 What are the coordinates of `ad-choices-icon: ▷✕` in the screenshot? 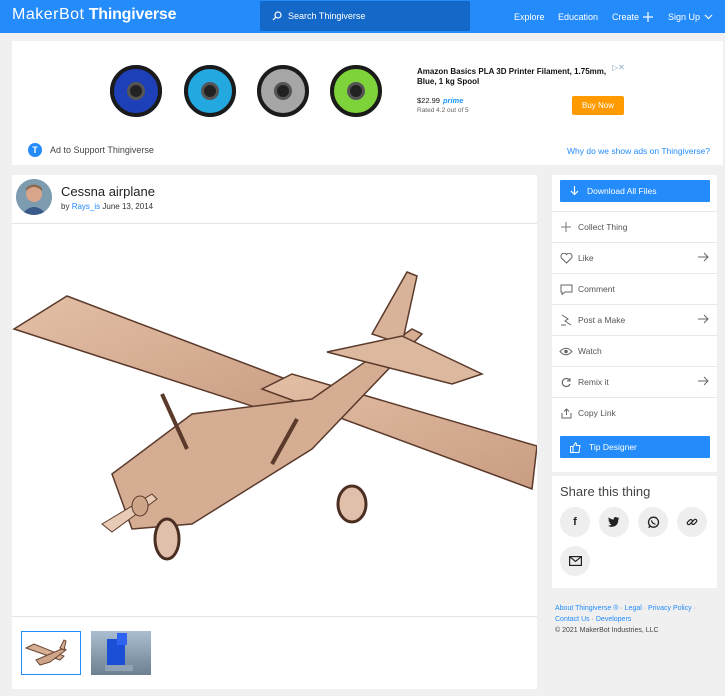 It's located at (618, 67).